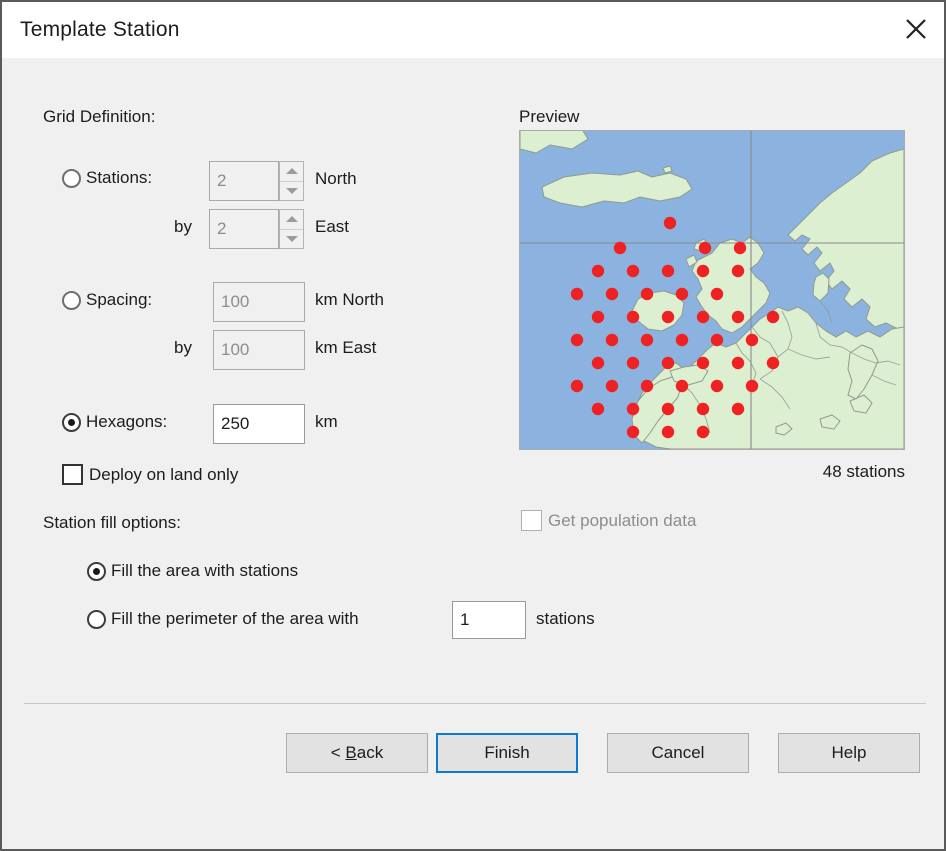 The image size is (946, 851). What do you see at coordinates (119, 299) in the screenshot?
I see `radio-spacing-label: Spacing:` at bounding box center [119, 299].